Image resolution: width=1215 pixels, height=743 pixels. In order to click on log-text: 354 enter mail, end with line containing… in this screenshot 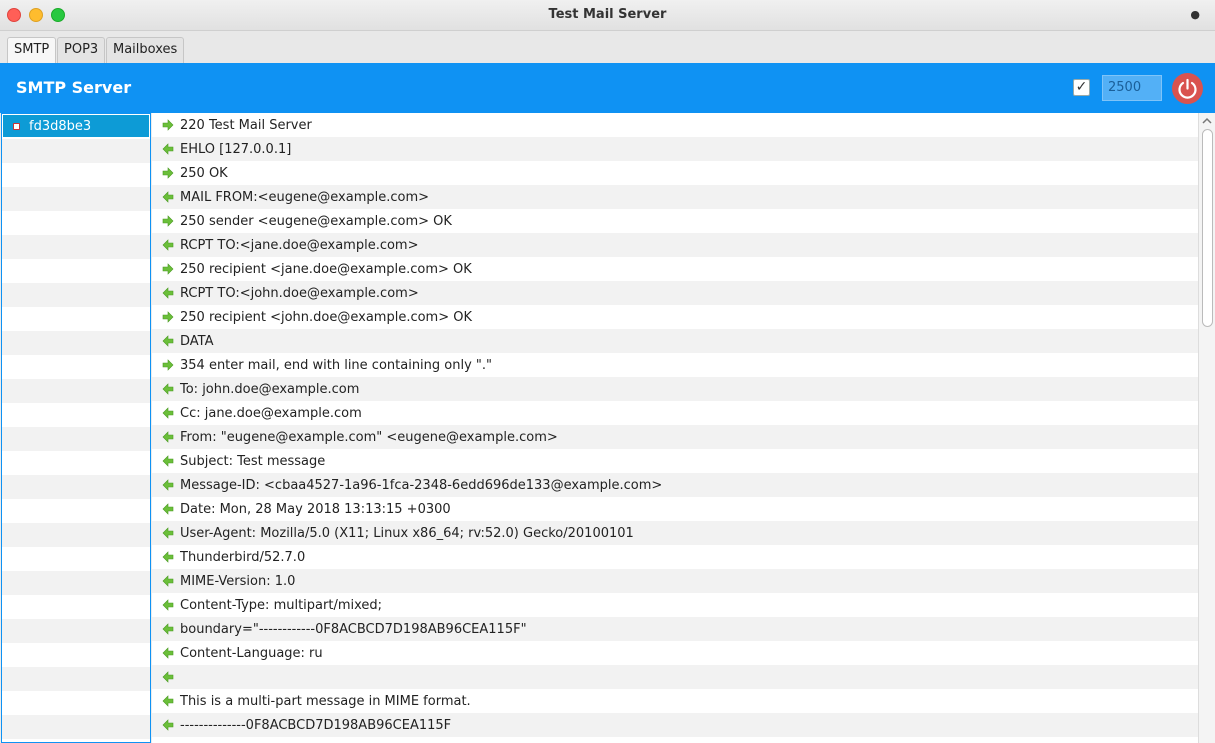, I will do `click(336, 365)`.